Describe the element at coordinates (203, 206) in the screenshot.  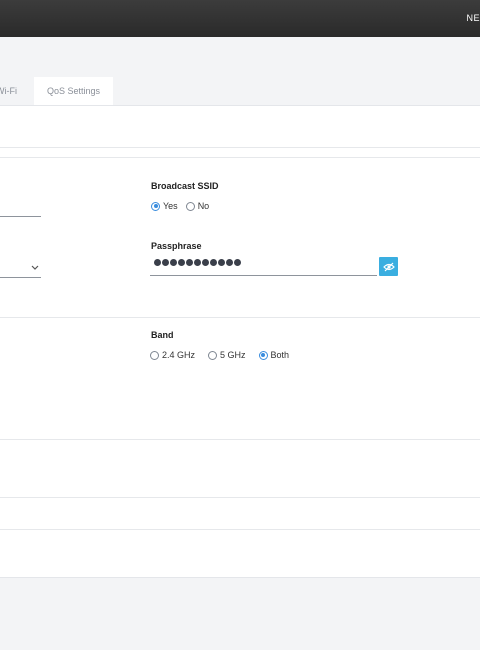
I see `radio-label: No` at that location.